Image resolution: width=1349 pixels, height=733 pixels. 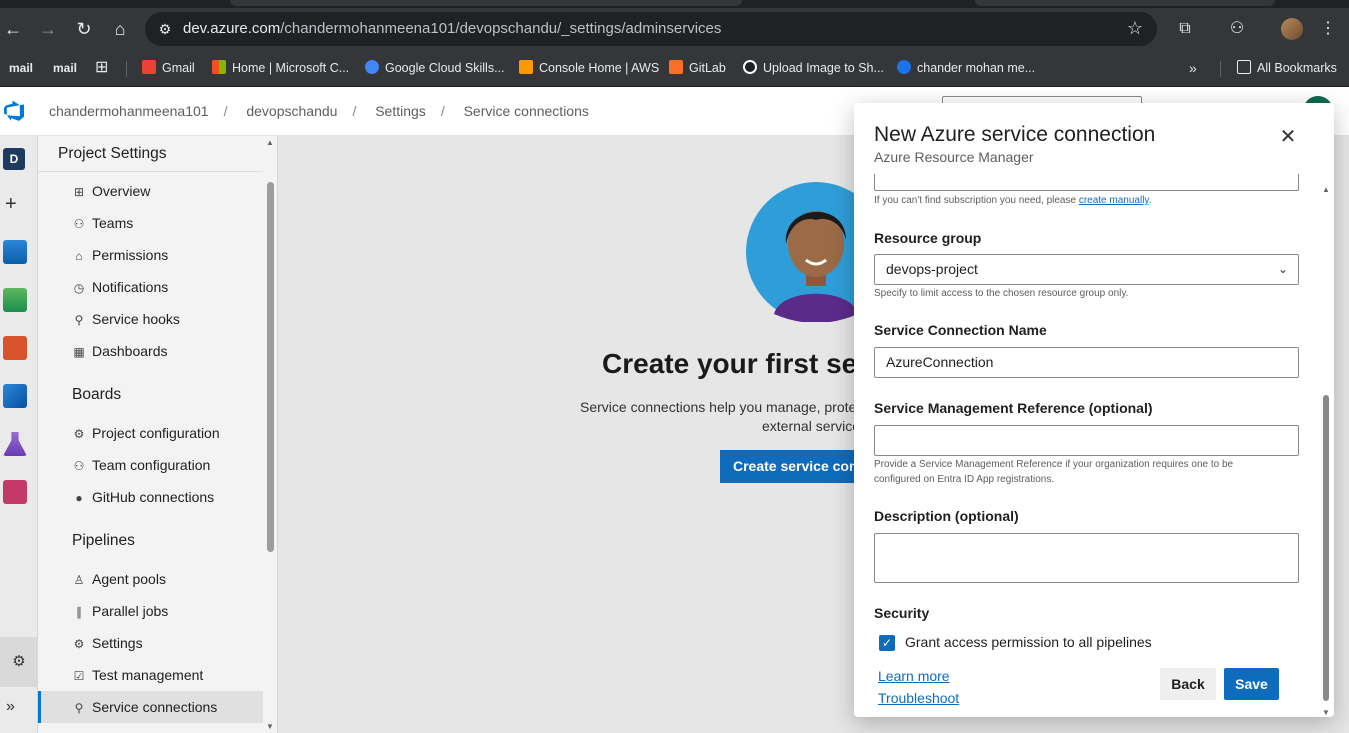 What do you see at coordinates (1292, 29) in the screenshot?
I see `profile-avatar` at bounding box center [1292, 29].